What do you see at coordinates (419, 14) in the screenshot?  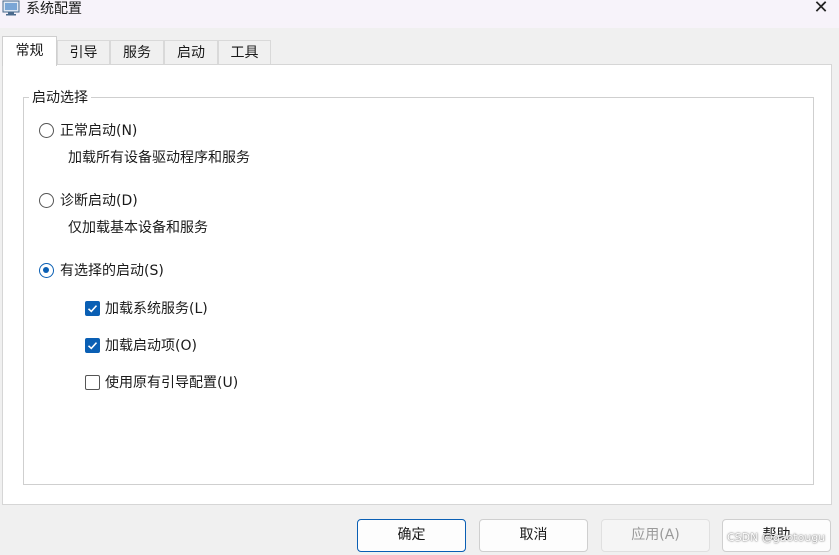 I see `title-bar: 系统配置 ✕` at bounding box center [419, 14].